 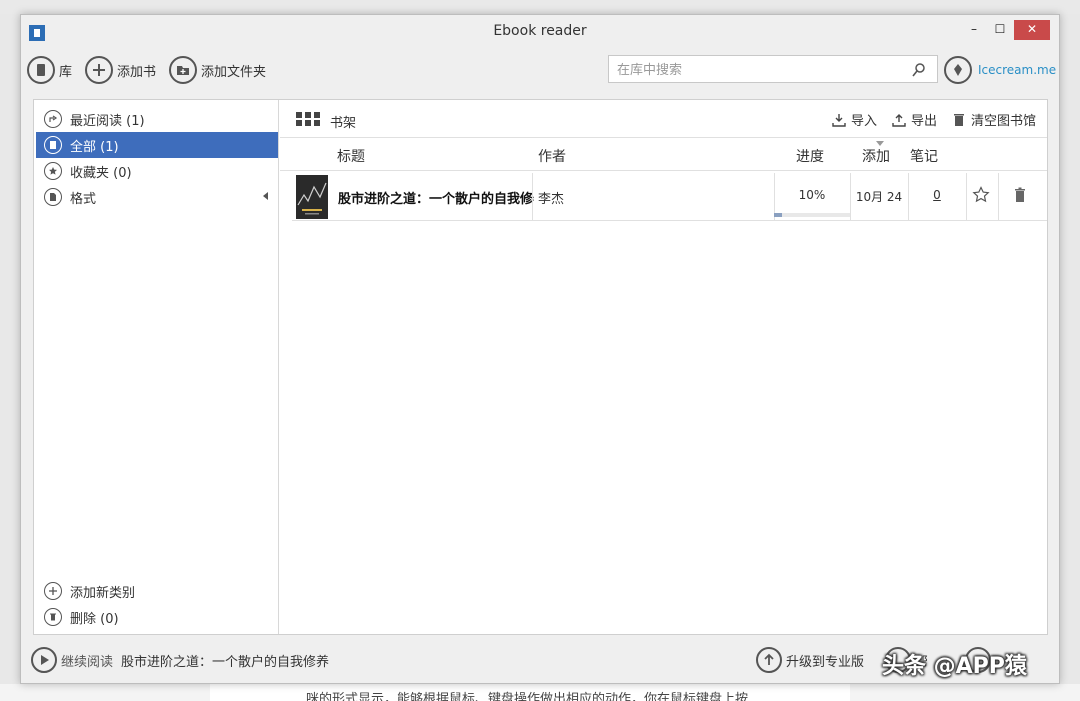 What do you see at coordinates (974, 30) in the screenshot?
I see `minimize-button: –` at bounding box center [974, 30].